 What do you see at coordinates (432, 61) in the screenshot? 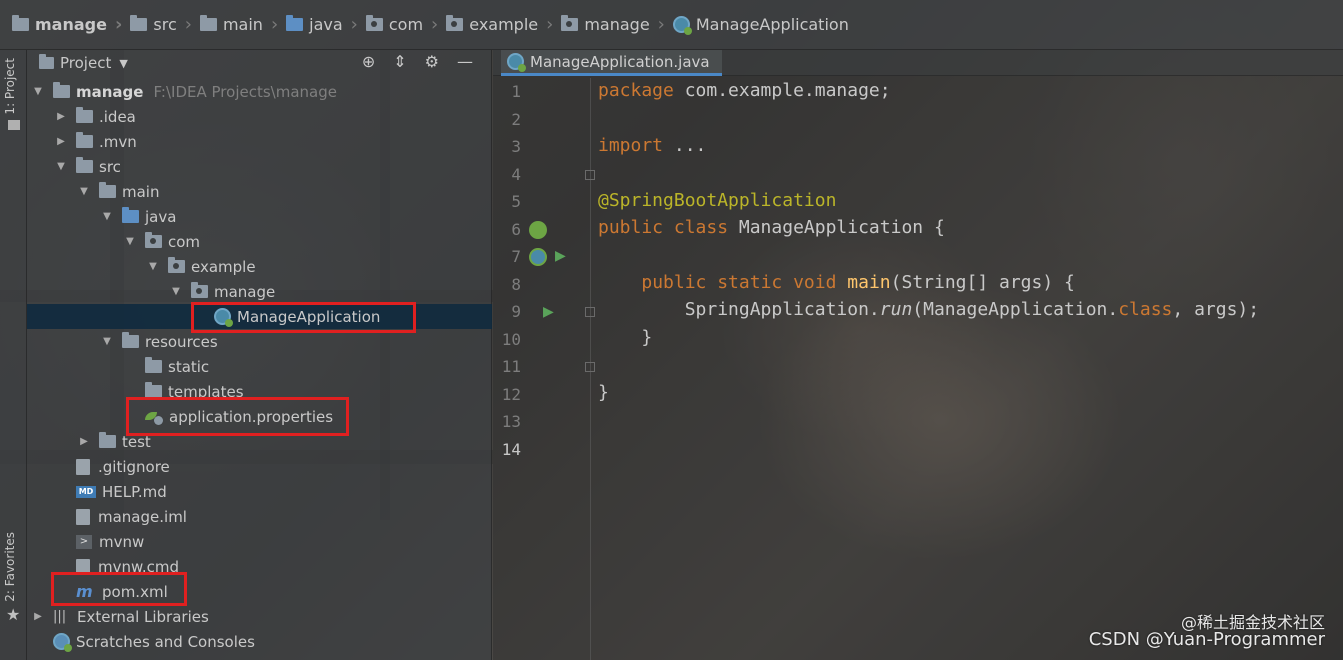
I see `gear-icon: ⚙` at bounding box center [432, 61].